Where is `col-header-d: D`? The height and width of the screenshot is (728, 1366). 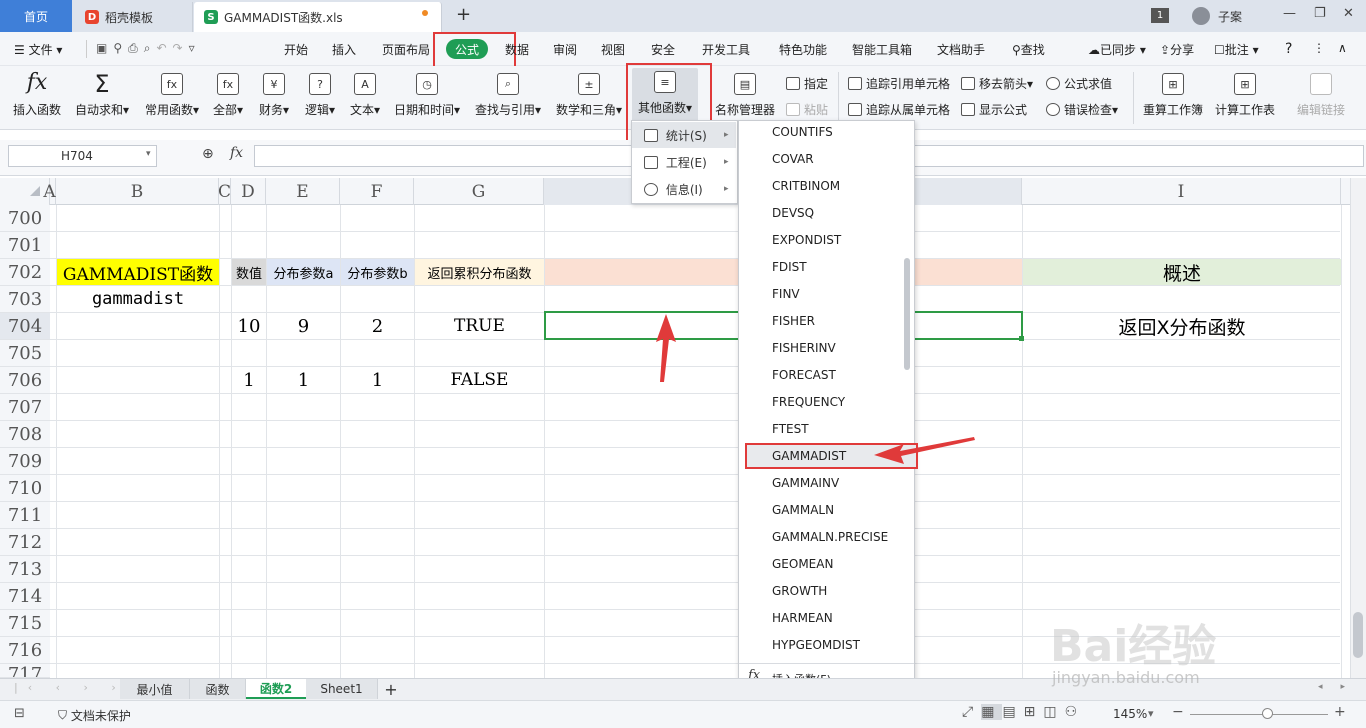
col-header-d: D is located at coordinates (248, 191).